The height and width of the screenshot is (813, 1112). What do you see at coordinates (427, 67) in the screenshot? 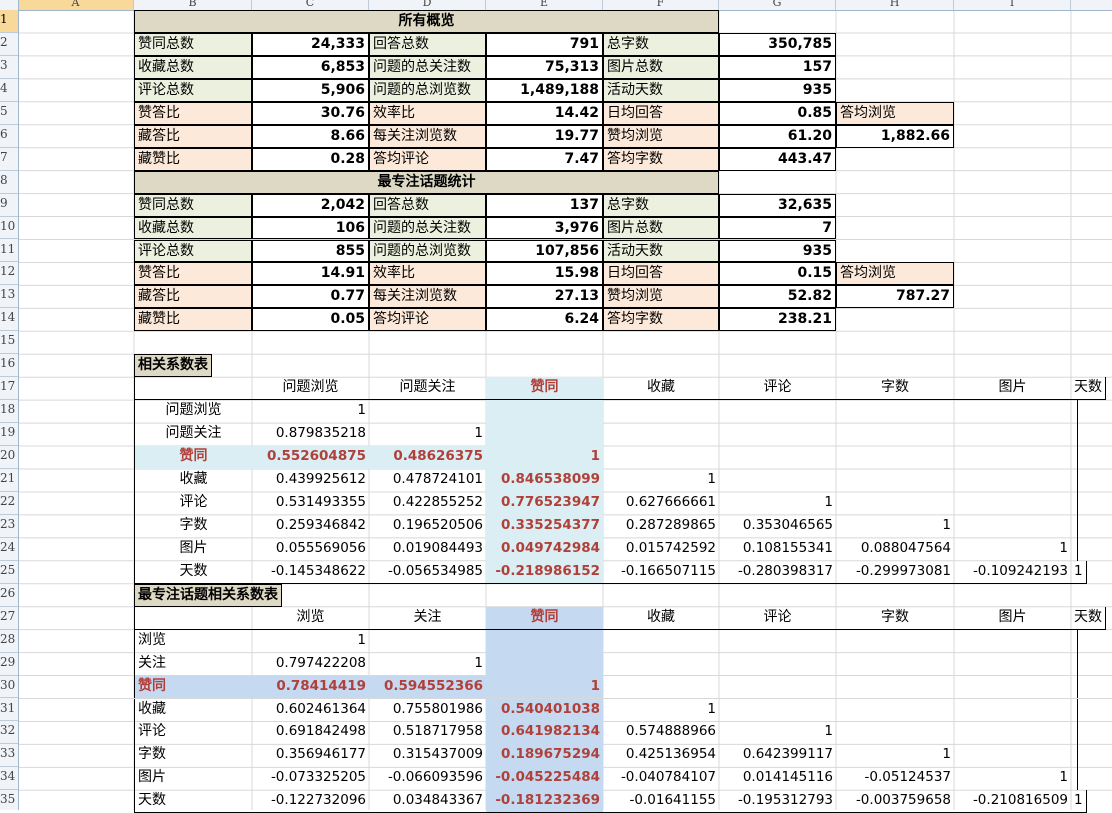
I see `overview-label-2-2: 问题的总关注数` at bounding box center [427, 67].